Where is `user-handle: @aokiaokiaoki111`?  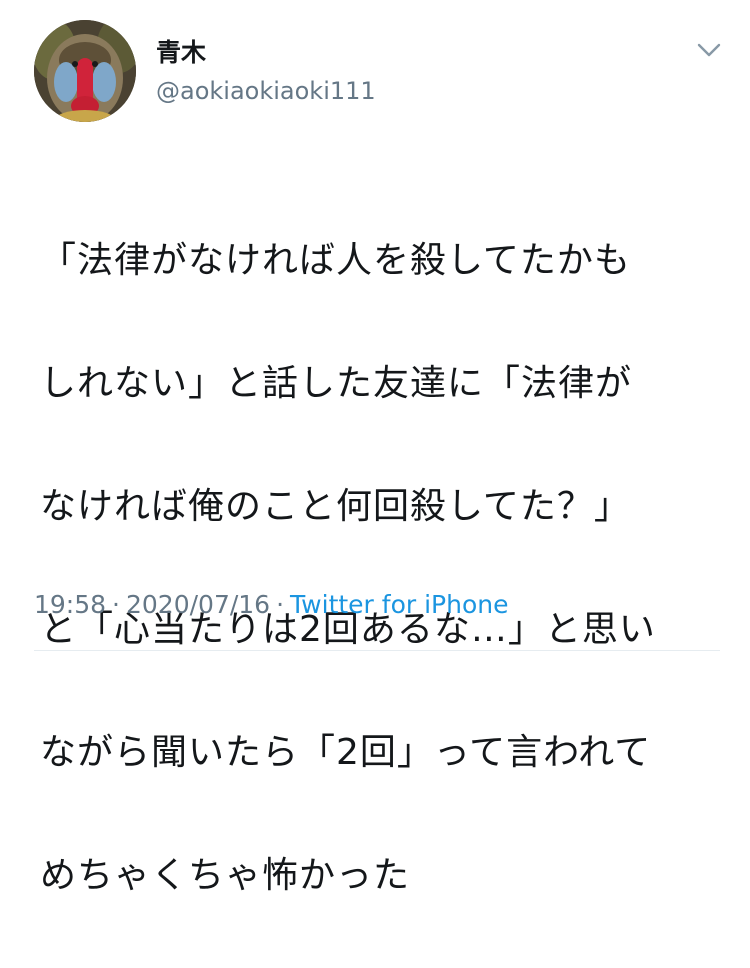 user-handle: @aokiaokiaoki111 is located at coordinates (266, 91).